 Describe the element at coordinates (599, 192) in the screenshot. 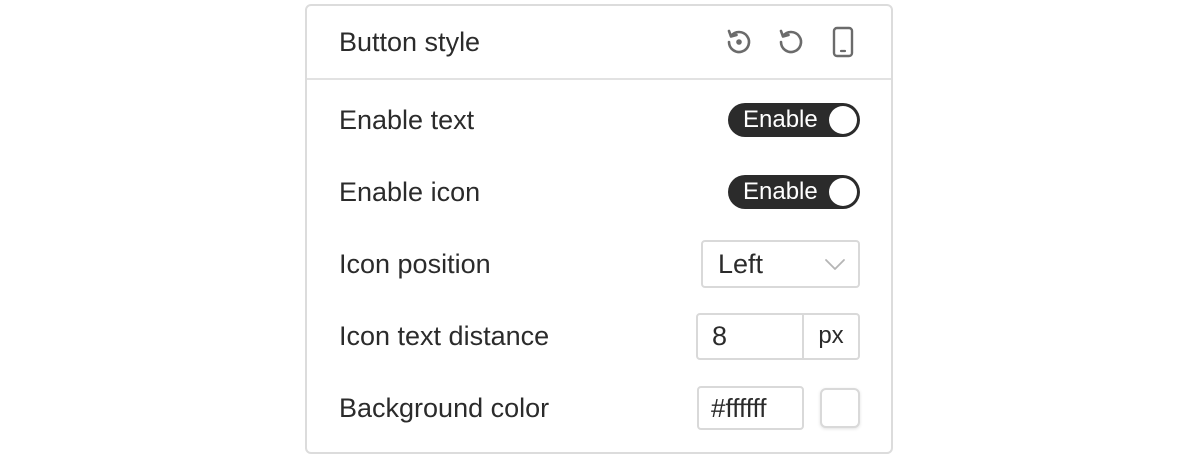

I see `row-enable-icon: Enable icon Enable` at that location.